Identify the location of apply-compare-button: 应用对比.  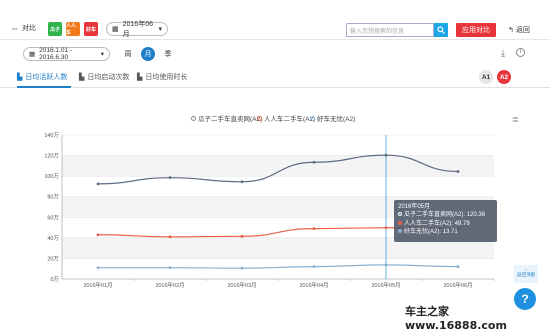
(476, 30).